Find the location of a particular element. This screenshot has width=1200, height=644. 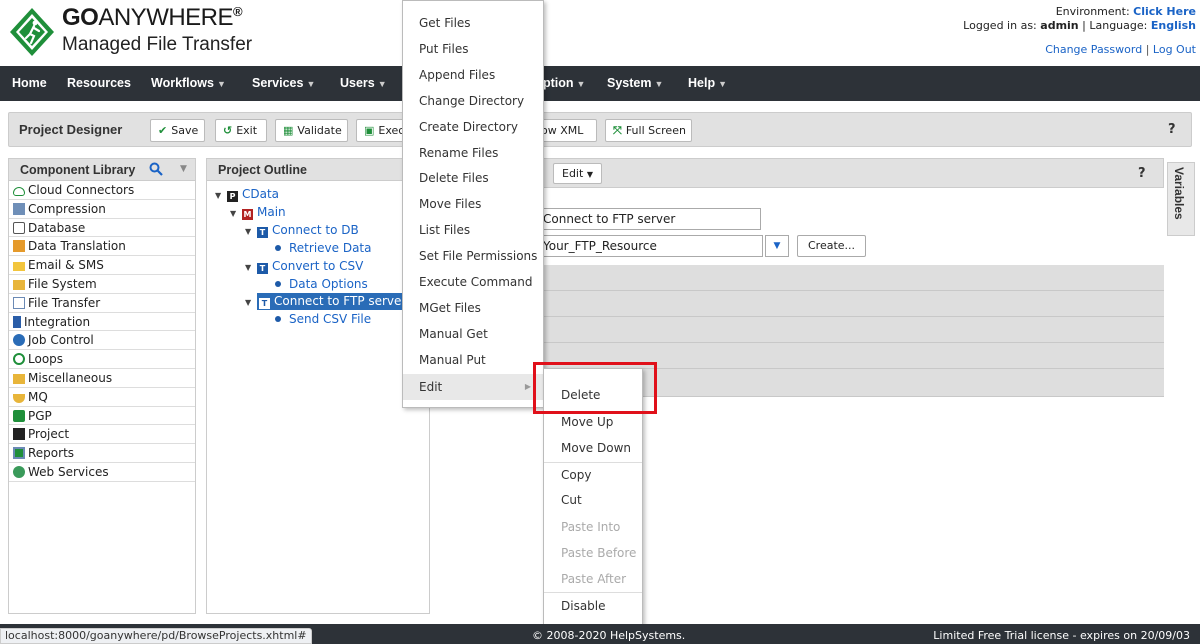

library-item-mq: MQ is located at coordinates (102, 397).